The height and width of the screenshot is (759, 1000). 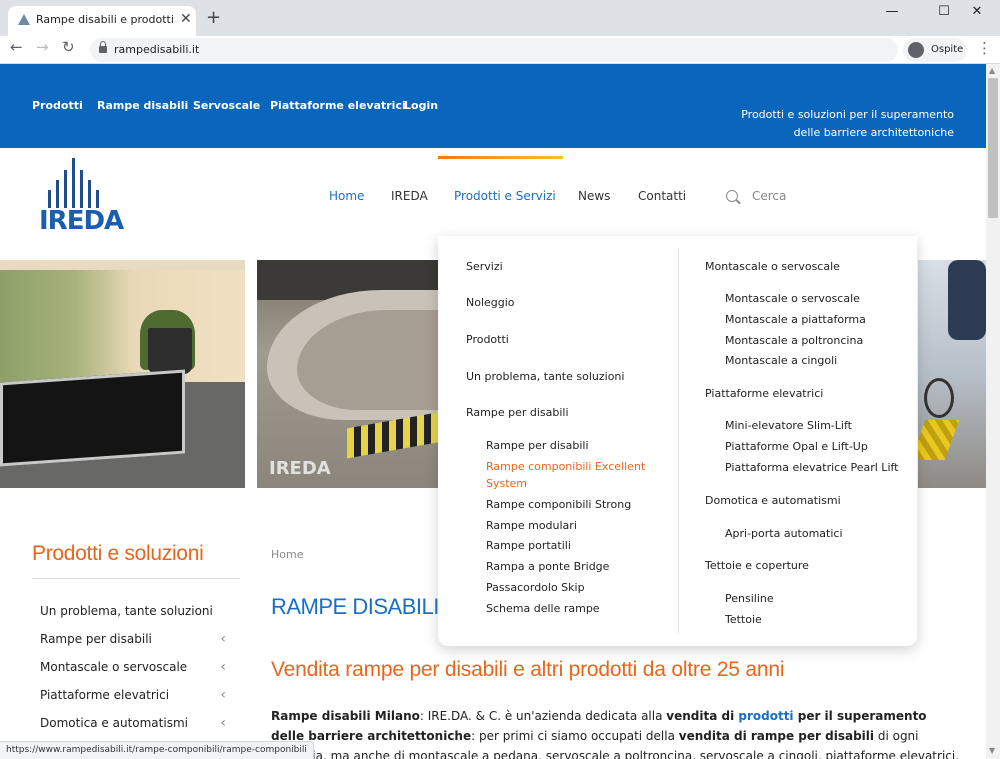 I want to click on nav-news: News, so click(x=594, y=196).